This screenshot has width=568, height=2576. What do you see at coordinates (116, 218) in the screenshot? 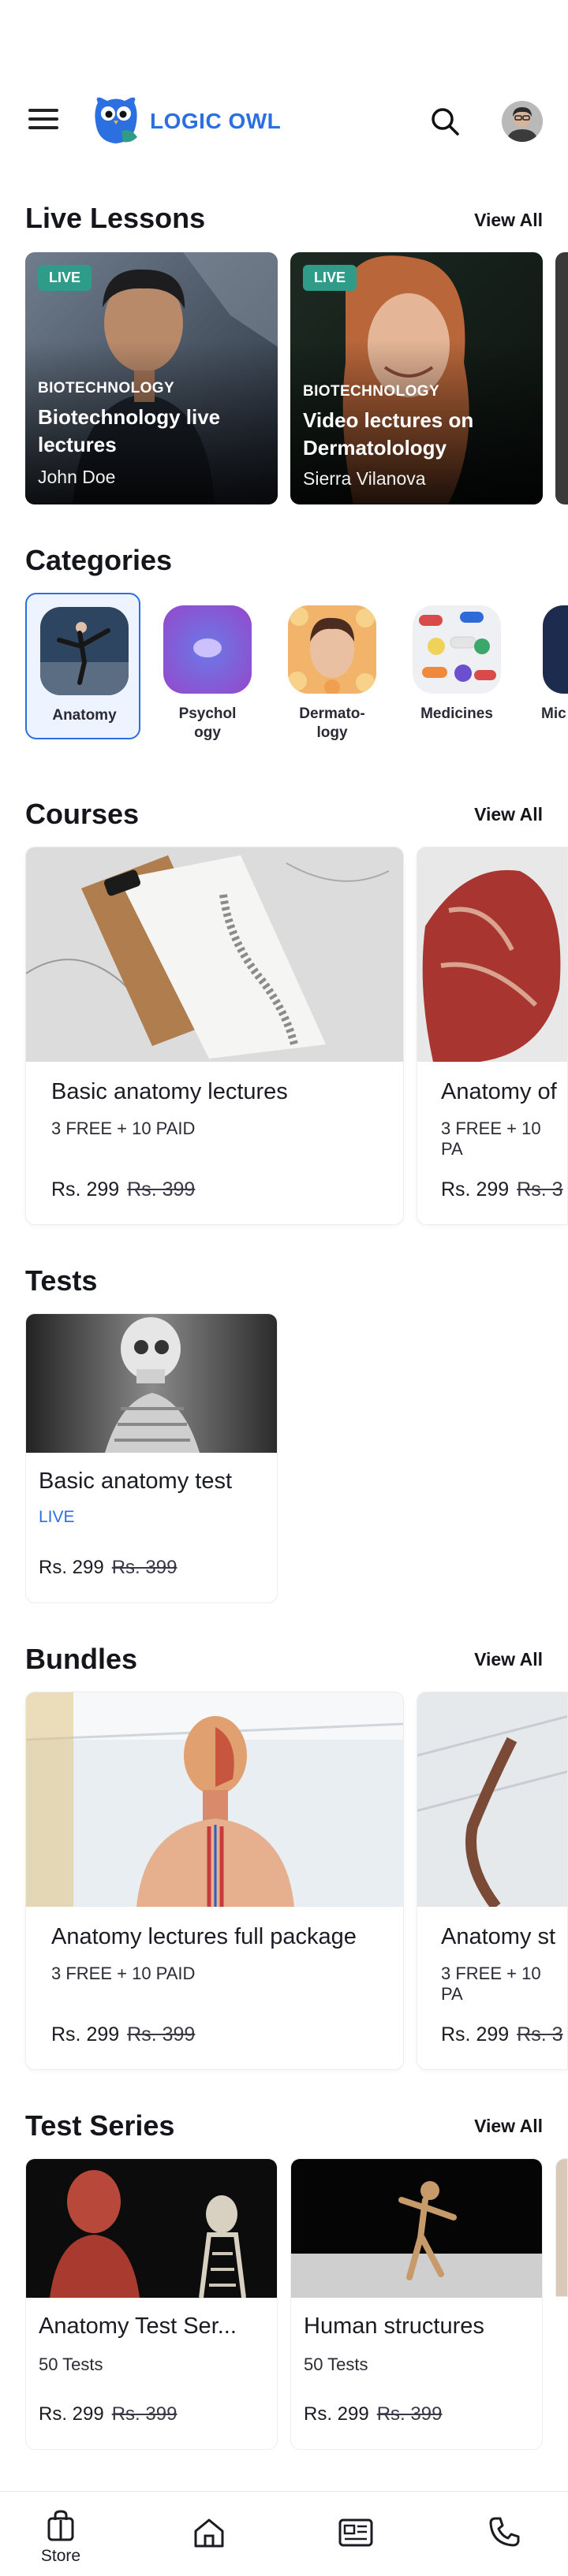
I see `live-lessons-title: Live Lessons` at bounding box center [116, 218].